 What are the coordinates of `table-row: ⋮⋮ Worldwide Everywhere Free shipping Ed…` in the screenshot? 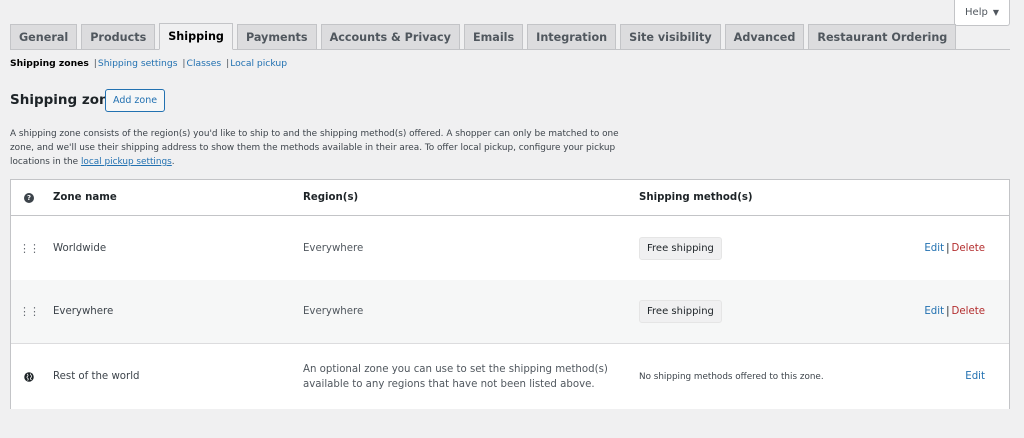 It's located at (510, 248).